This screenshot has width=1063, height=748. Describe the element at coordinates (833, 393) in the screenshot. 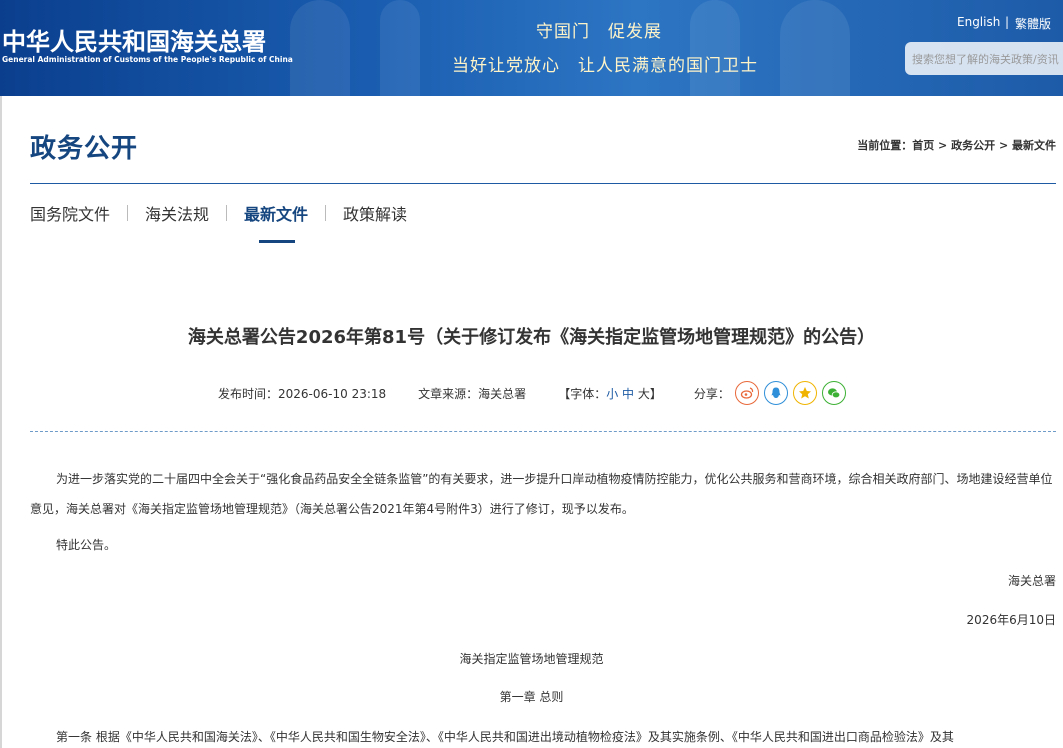

I see `wechat-icon` at that location.